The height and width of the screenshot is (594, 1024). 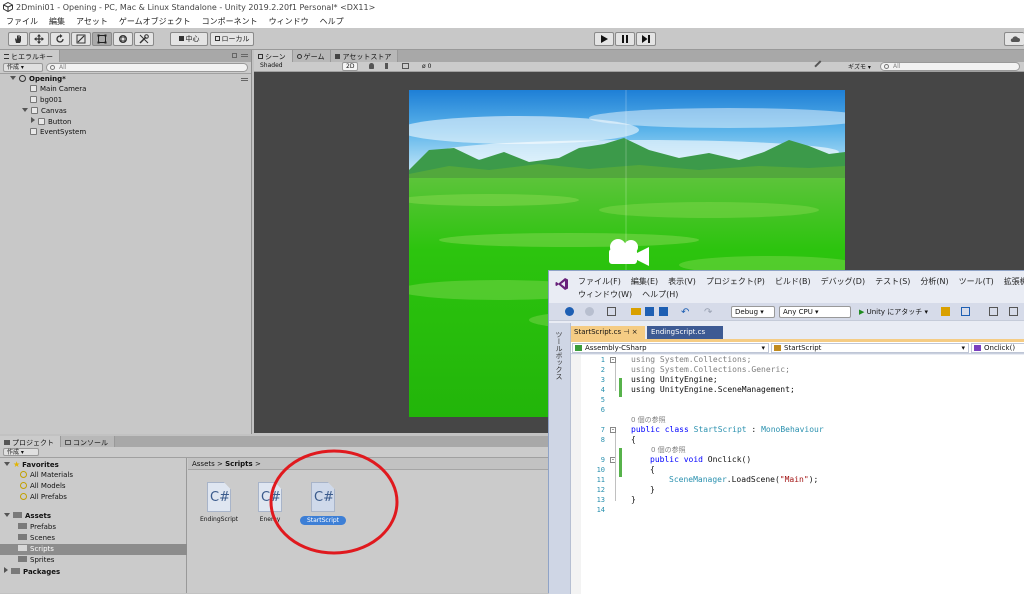 What do you see at coordinates (820, 66) in the screenshot?
I see `scene-tools-icon` at bounding box center [820, 66].